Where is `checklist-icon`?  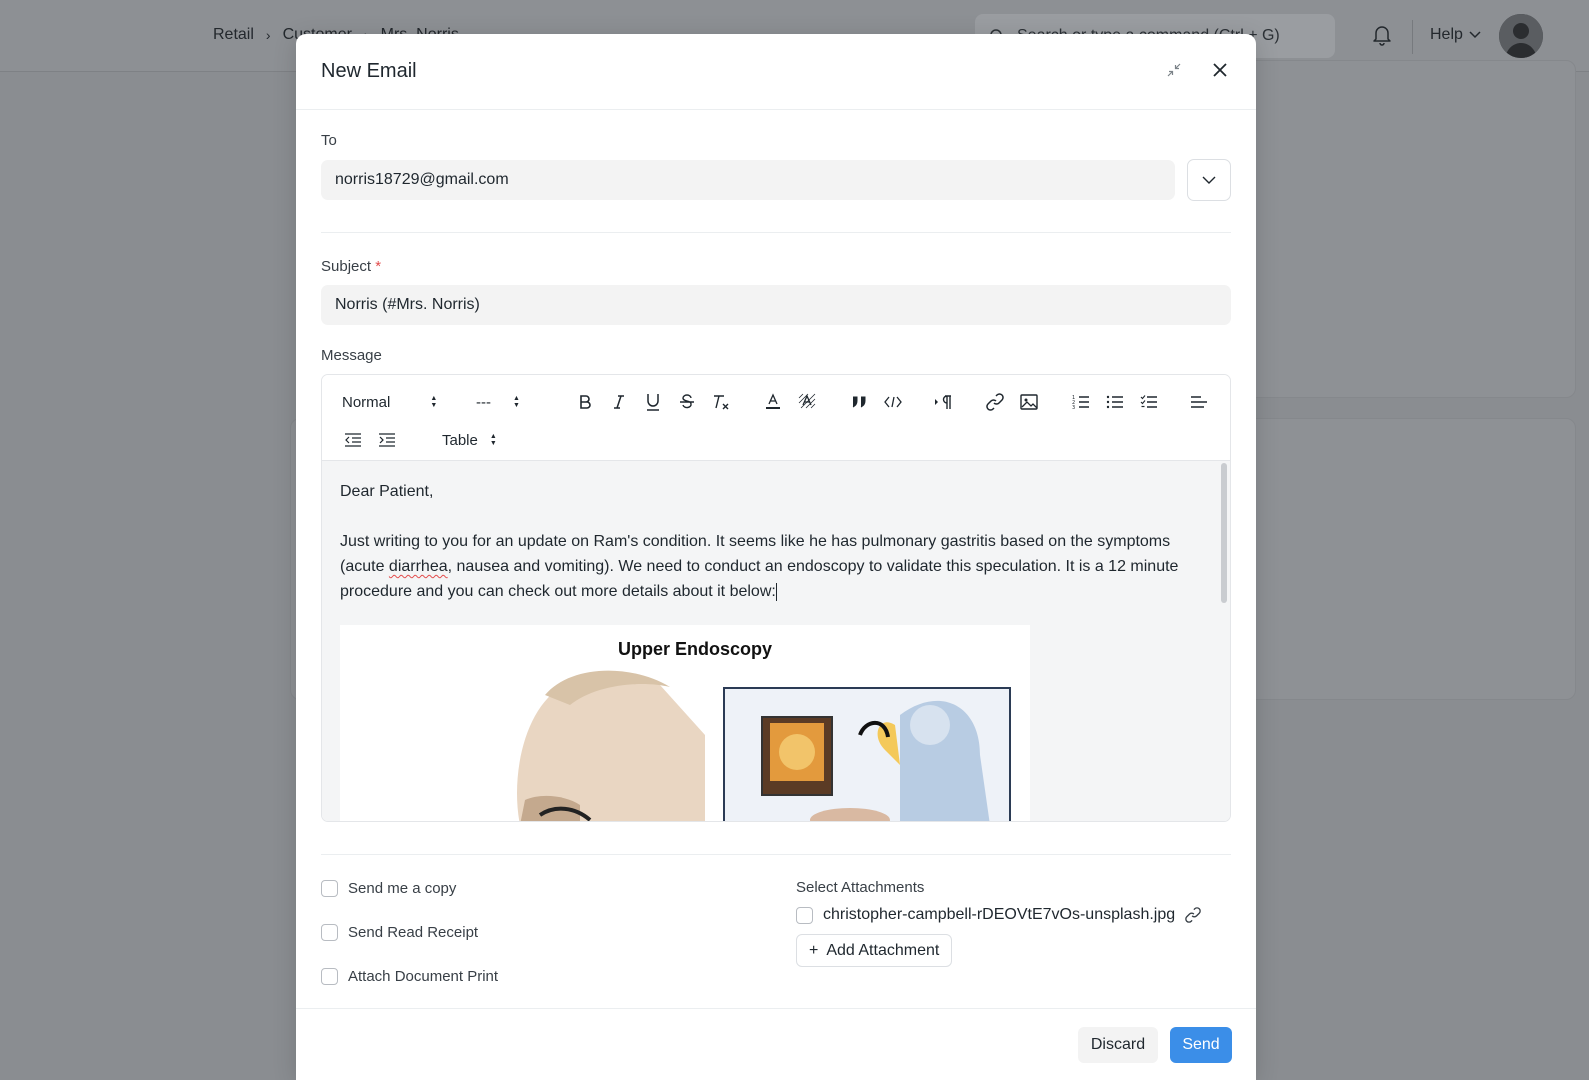
checklist-icon is located at coordinates (1149, 402).